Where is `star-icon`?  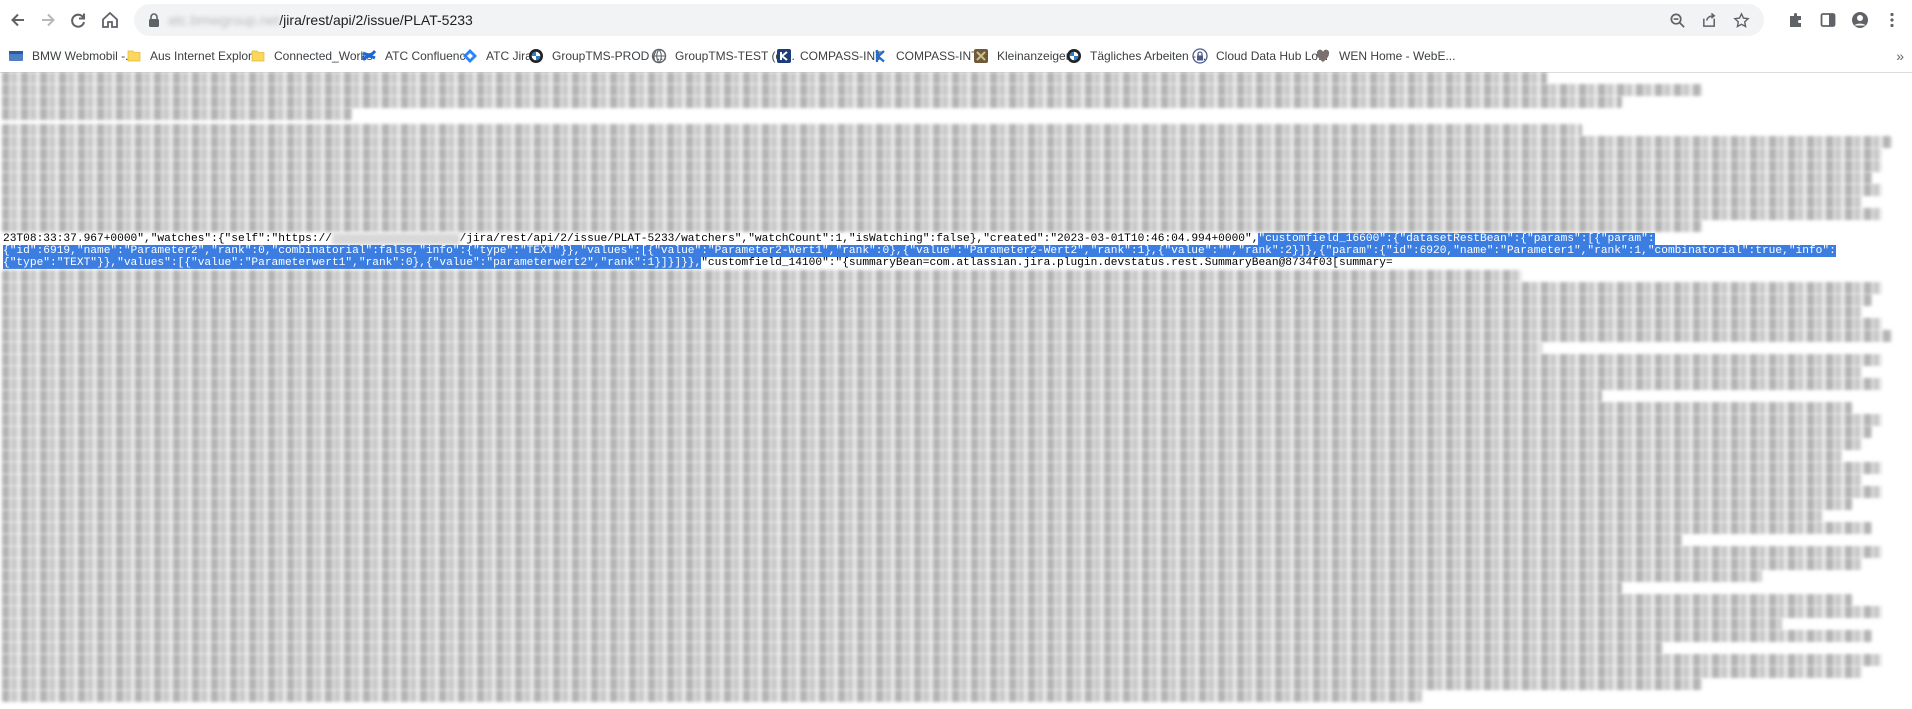
star-icon is located at coordinates (1741, 19).